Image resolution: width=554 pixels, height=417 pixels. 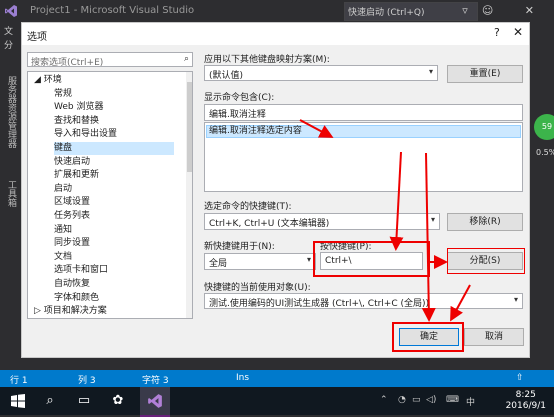 I want to click on show-commands-label: 显示命令包含(C):, so click(x=239, y=98).